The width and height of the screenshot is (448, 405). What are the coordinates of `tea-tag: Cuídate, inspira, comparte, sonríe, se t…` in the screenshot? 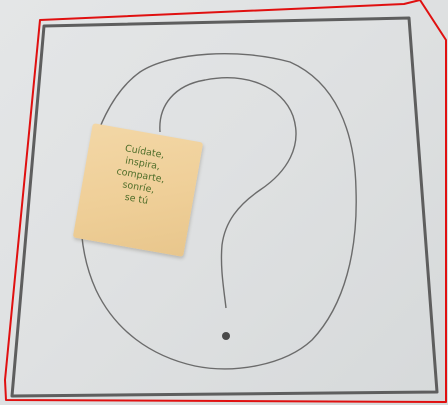 It's located at (138, 190).